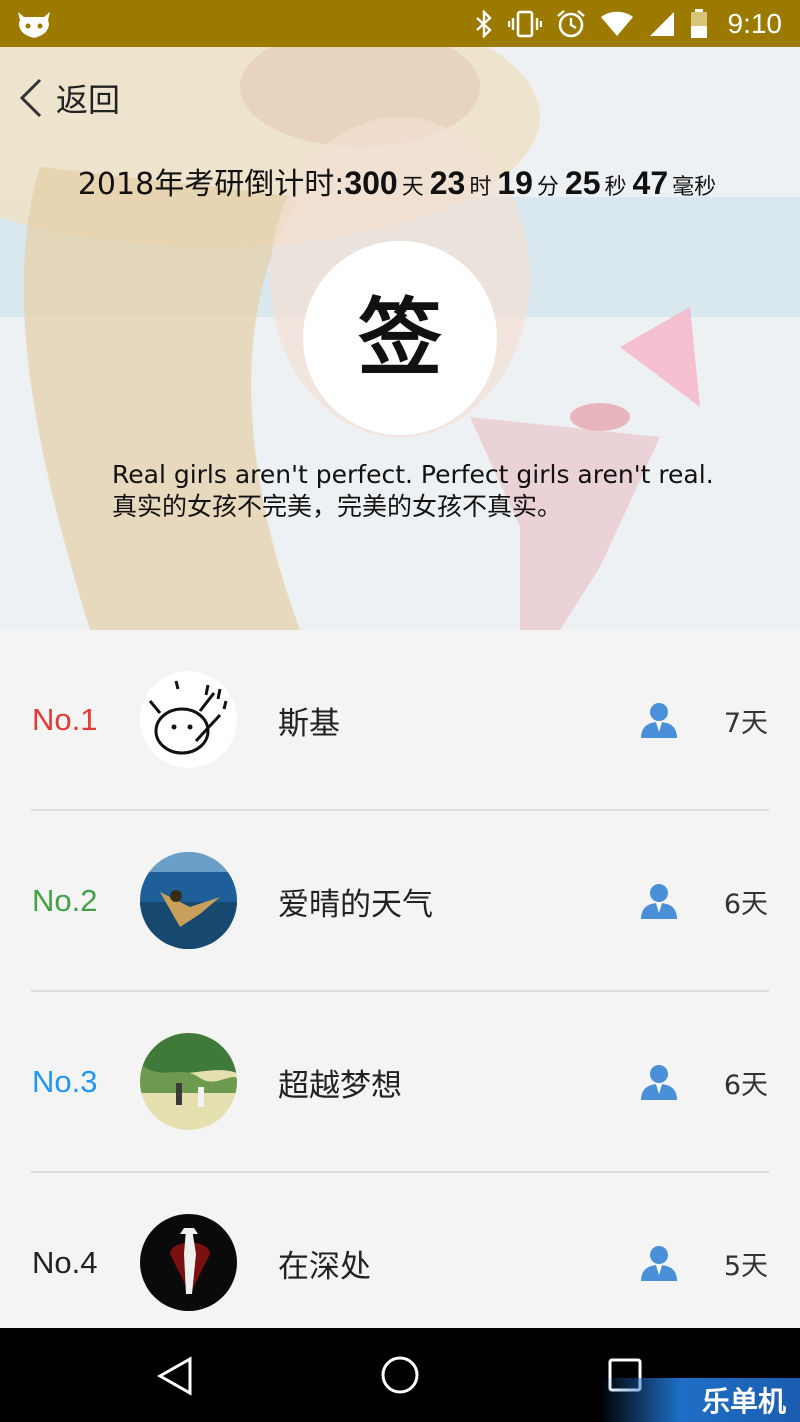 The image size is (800, 1422). I want to click on back-nav-icon, so click(175, 1376).